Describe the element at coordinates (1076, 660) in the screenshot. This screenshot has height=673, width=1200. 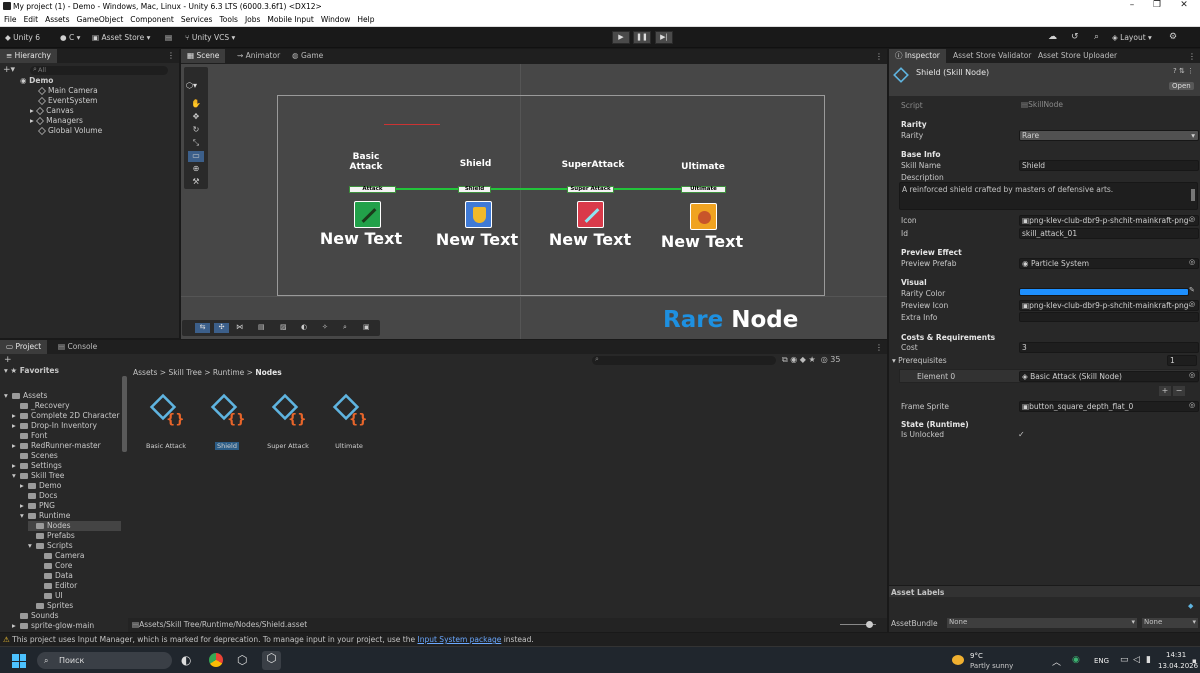
I see `app-tray-icon: ◉` at that location.